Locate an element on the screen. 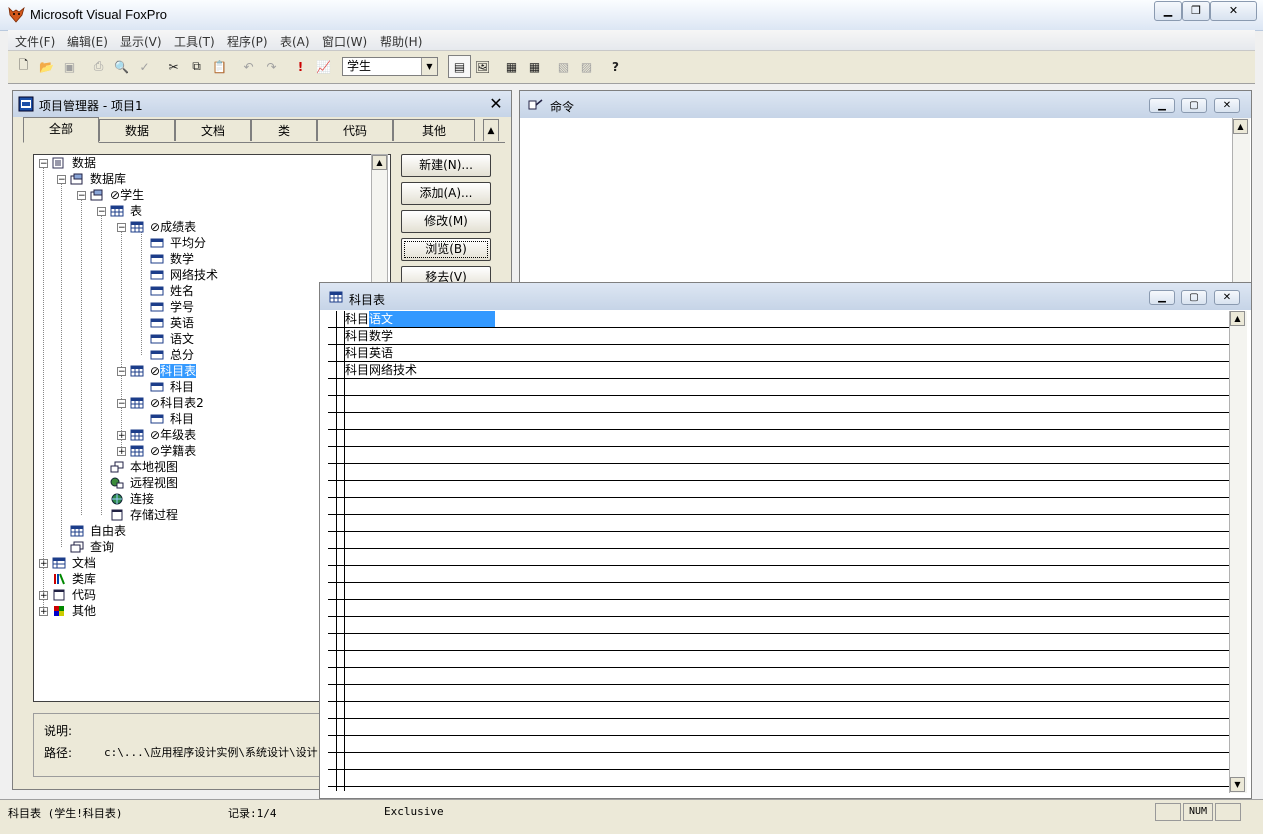 This screenshot has height=834, width=1263. command-scrollbar: ▲ is located at coordinates (1241, 201).